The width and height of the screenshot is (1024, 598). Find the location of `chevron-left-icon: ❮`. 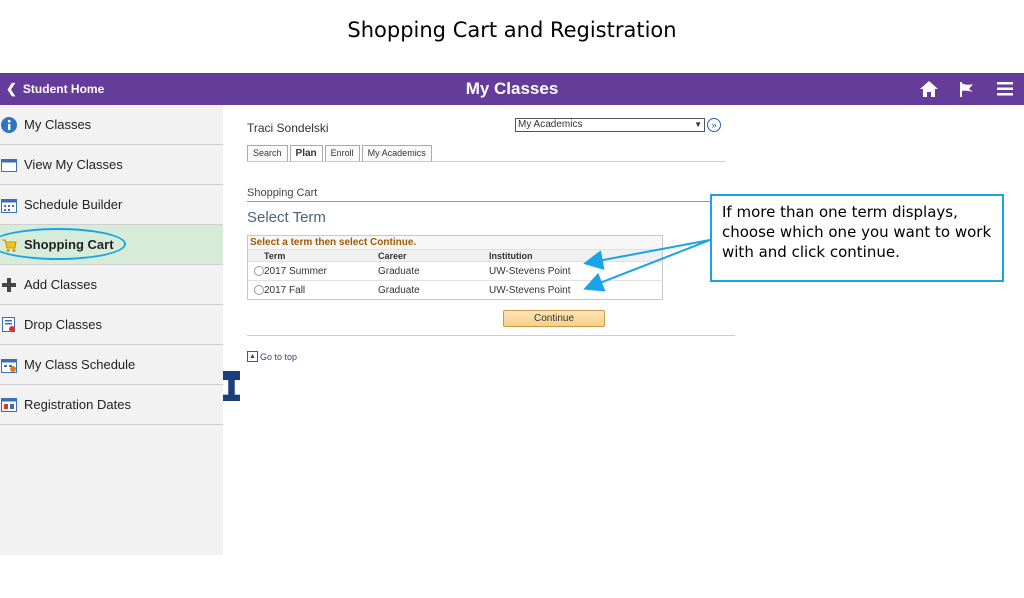

chevron-left-icon: ❮ is located at coordinates (11, 88).